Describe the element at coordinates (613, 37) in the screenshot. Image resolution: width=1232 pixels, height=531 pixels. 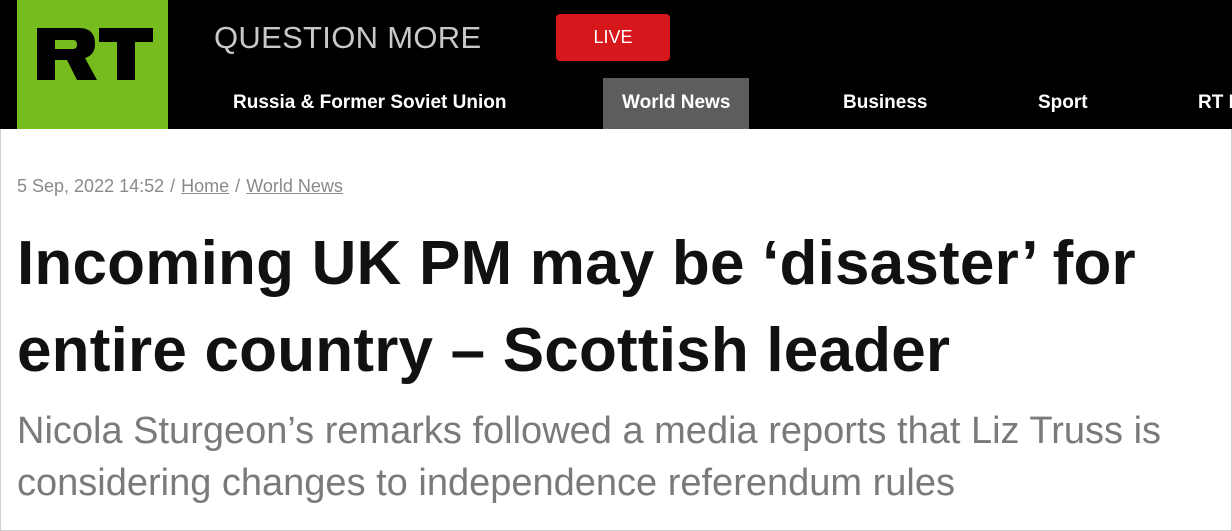
I see `live-button: LIVE` at that location.